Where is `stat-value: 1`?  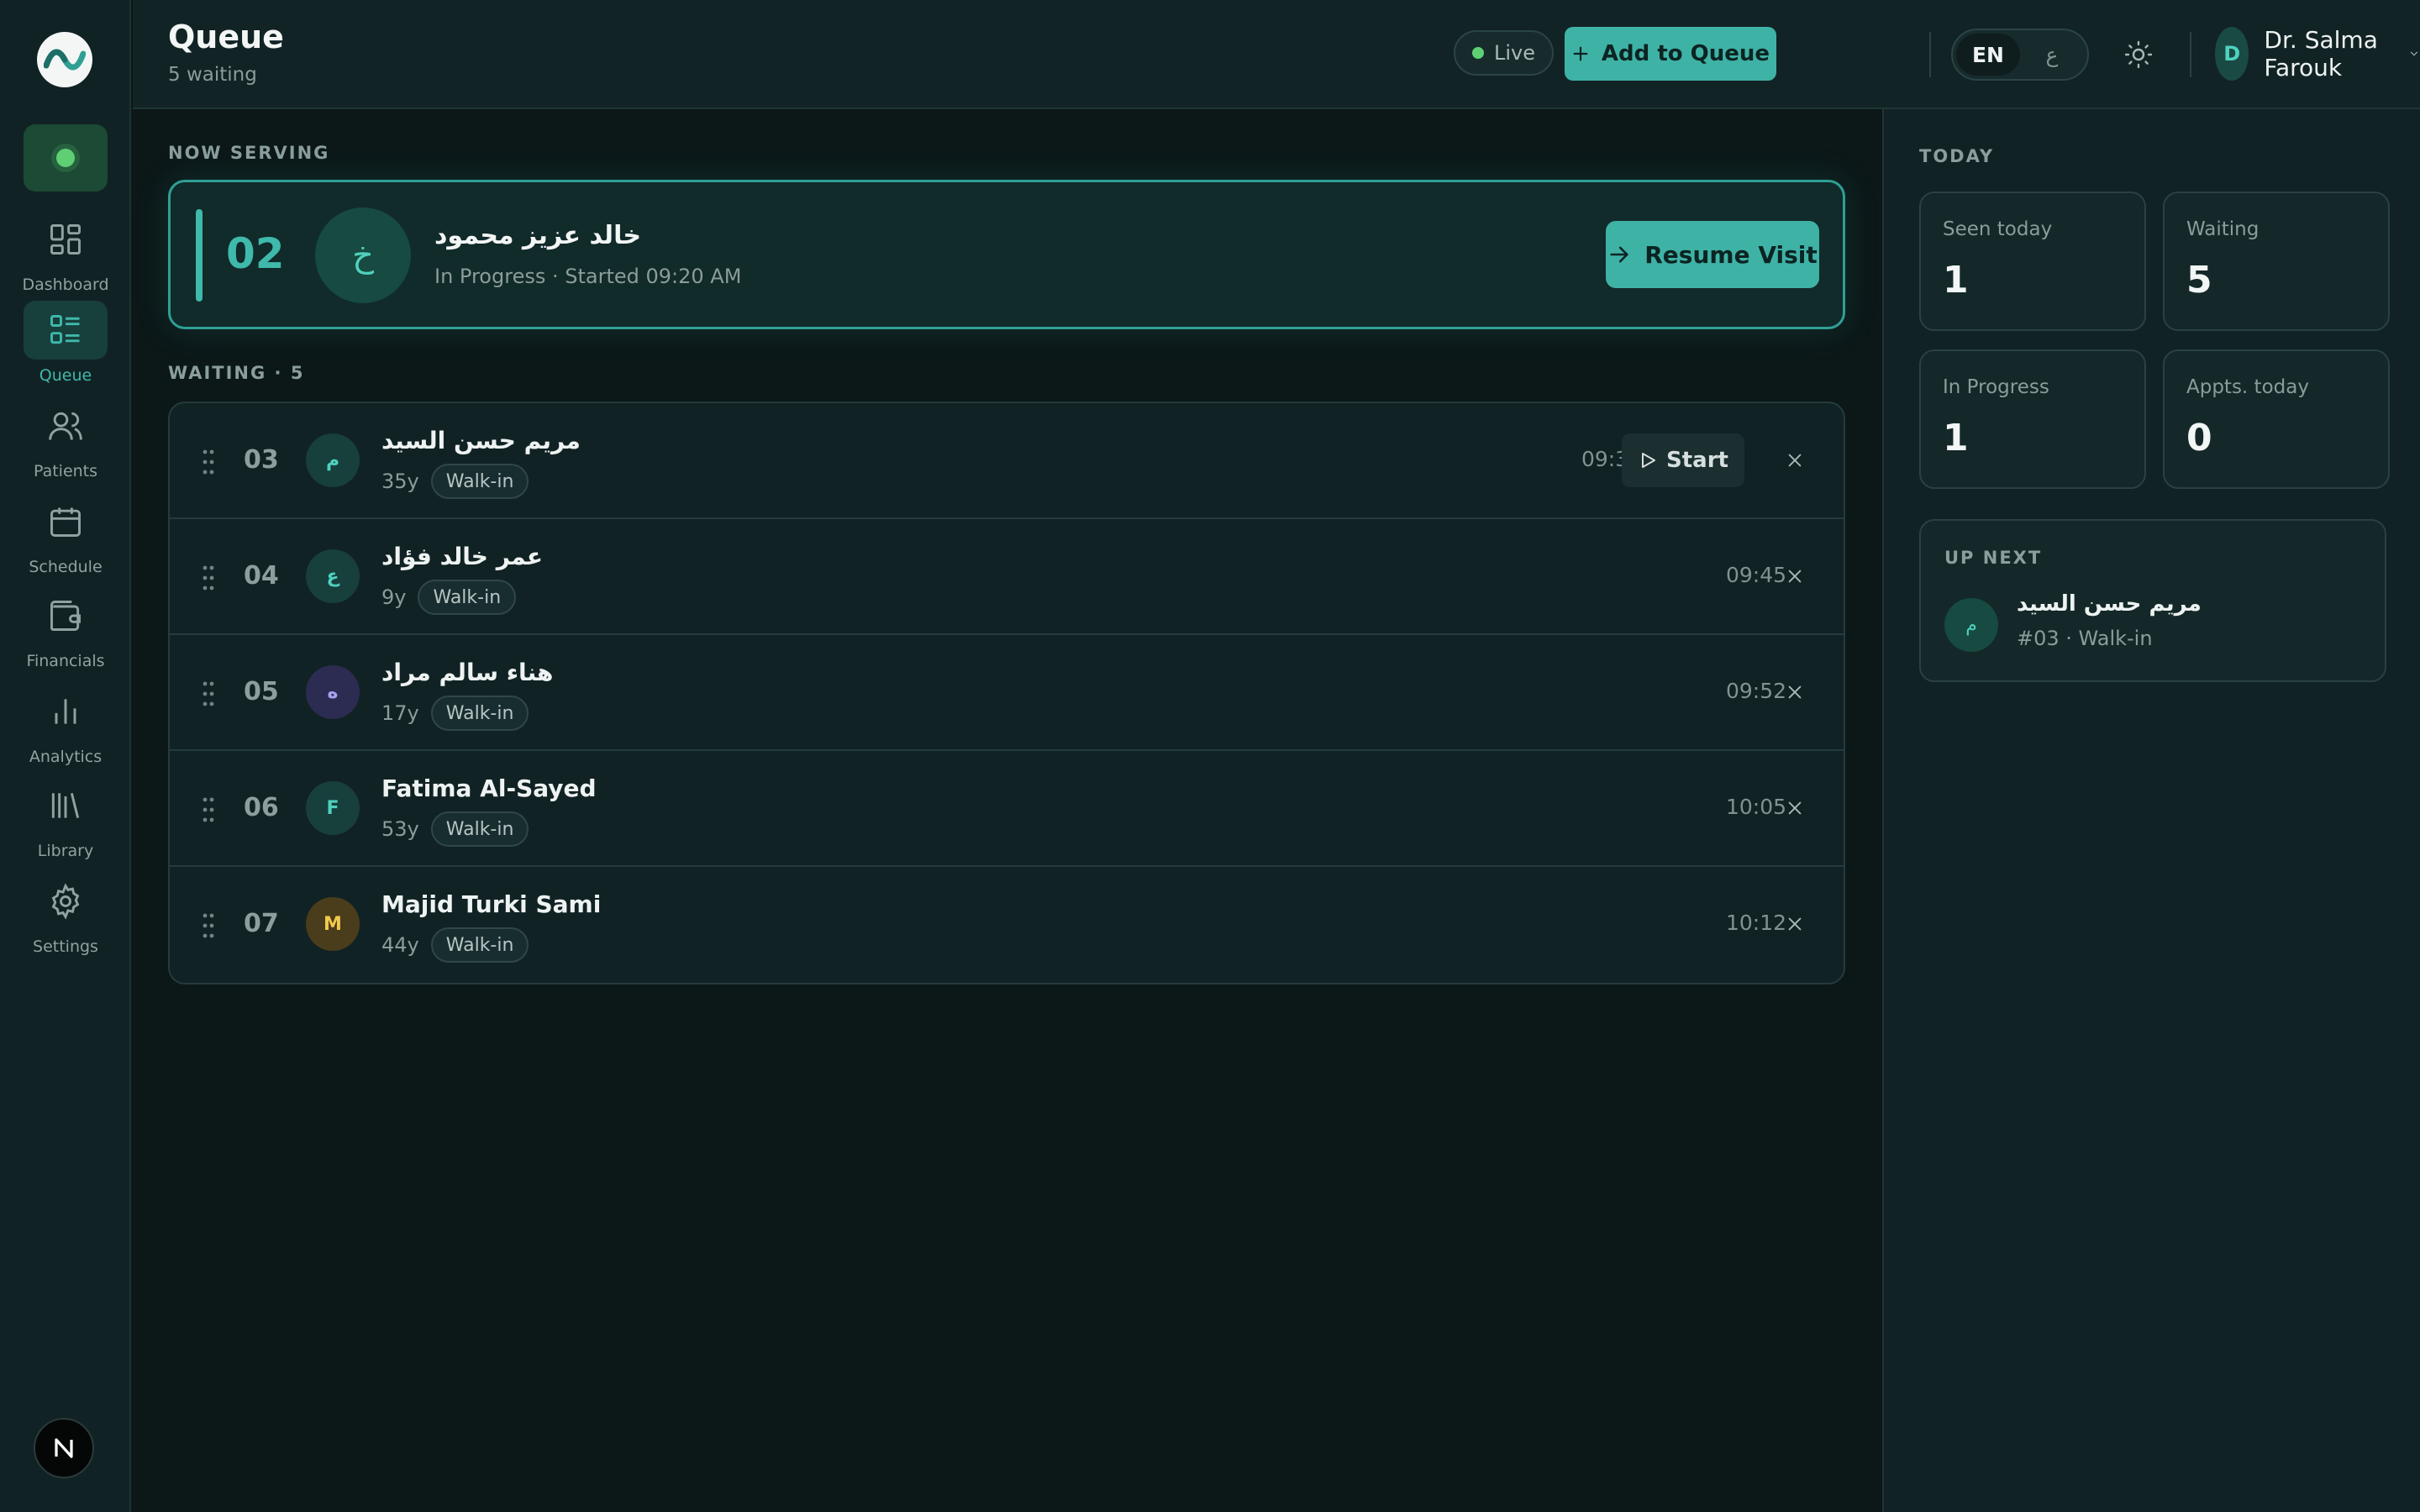 stat-value: 1 is located at coordinates (1956, 438).